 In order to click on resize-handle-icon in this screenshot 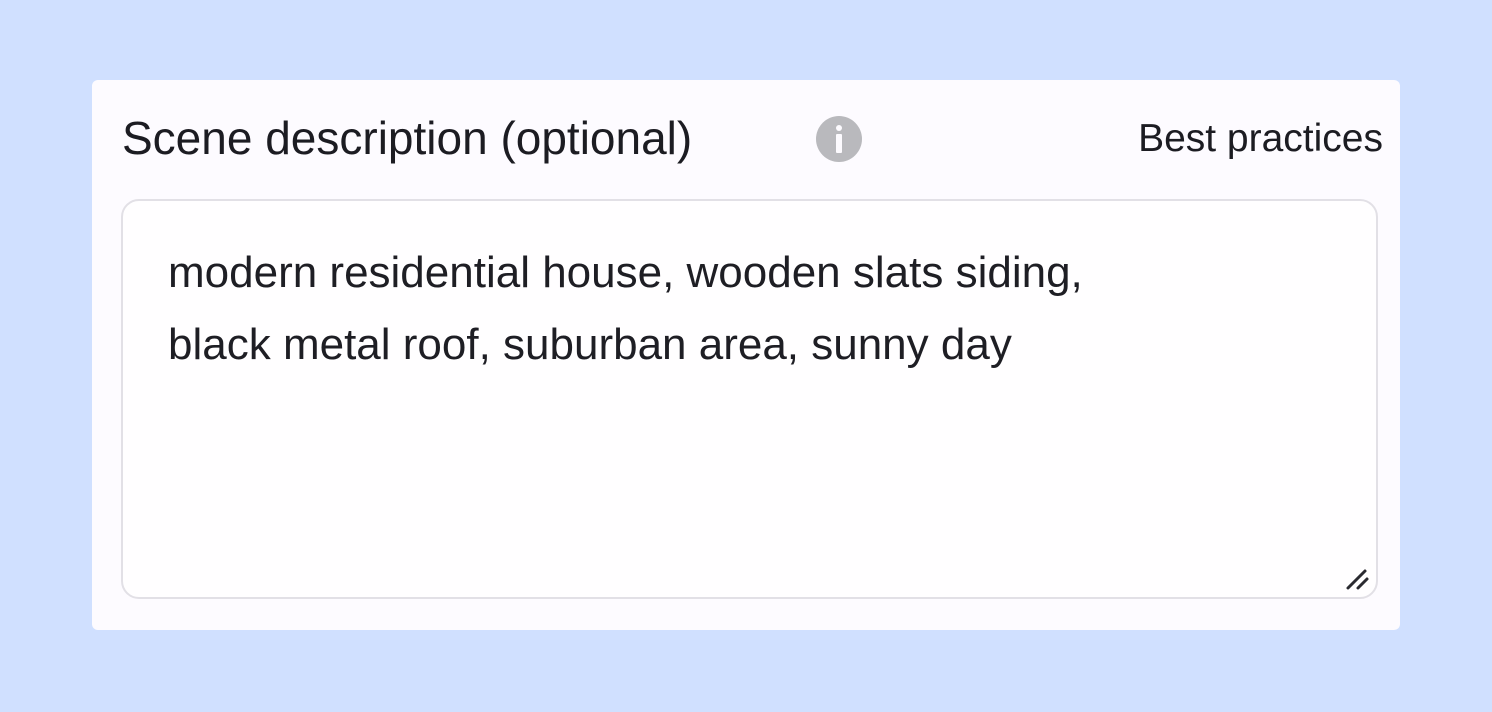, I will do `click(1357, 578)`.